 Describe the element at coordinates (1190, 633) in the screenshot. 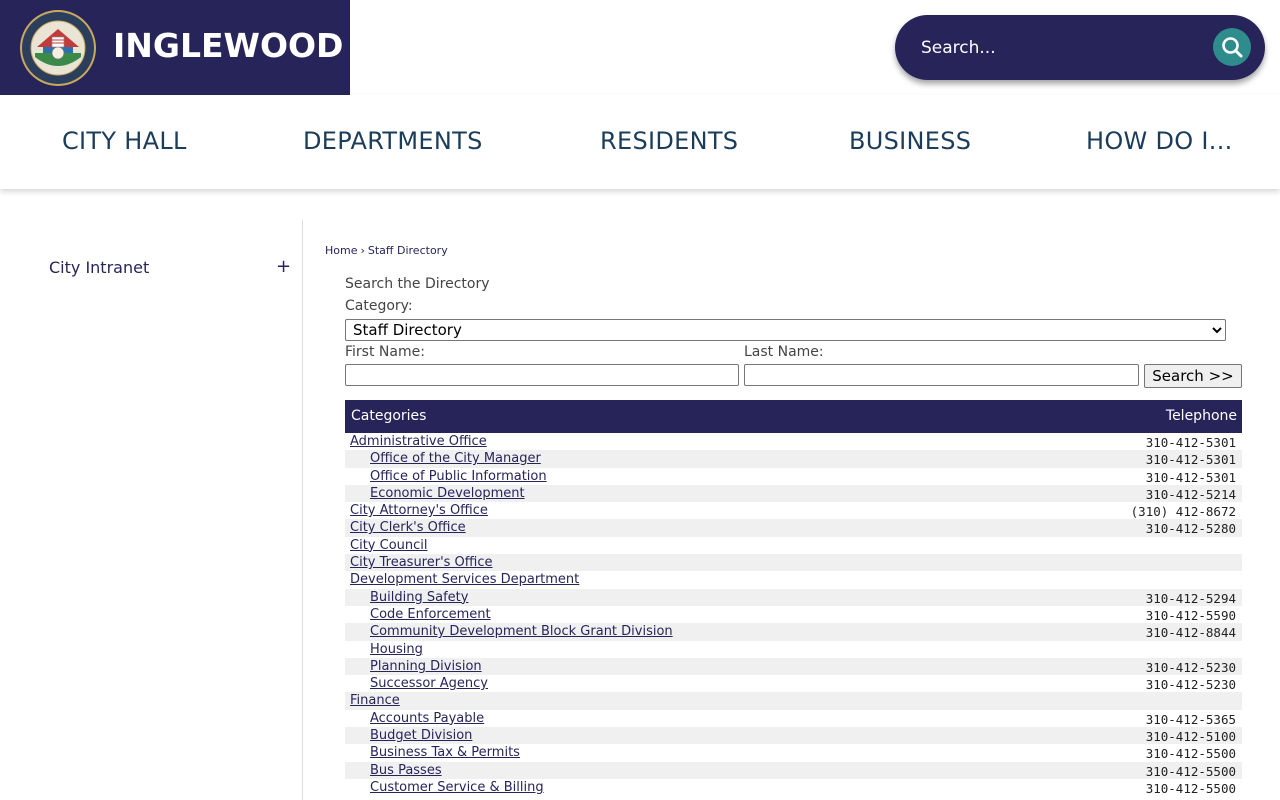

I see `telephone-value: 310-412-8844` at that location.